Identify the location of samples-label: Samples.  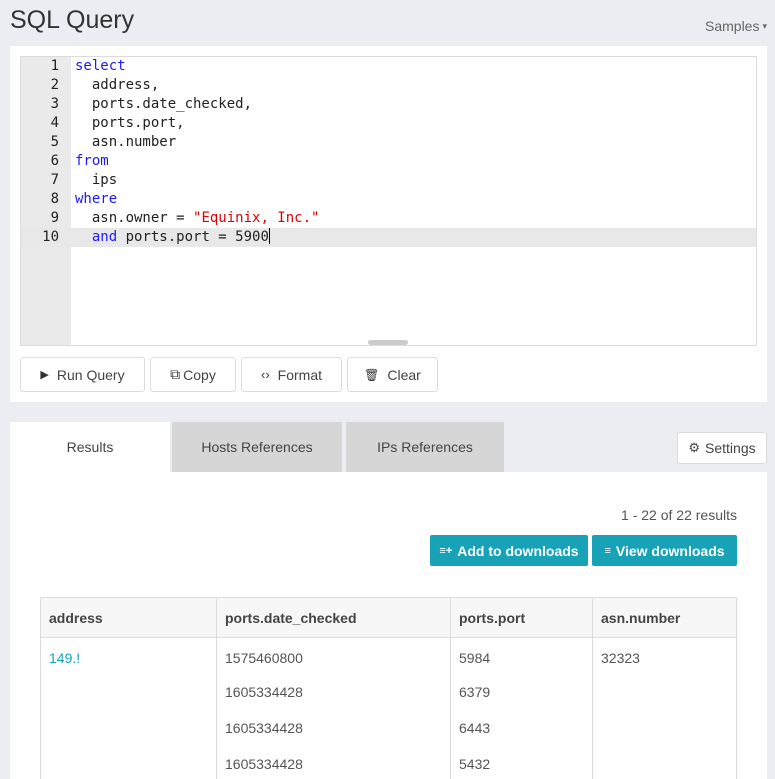
(732, 26).